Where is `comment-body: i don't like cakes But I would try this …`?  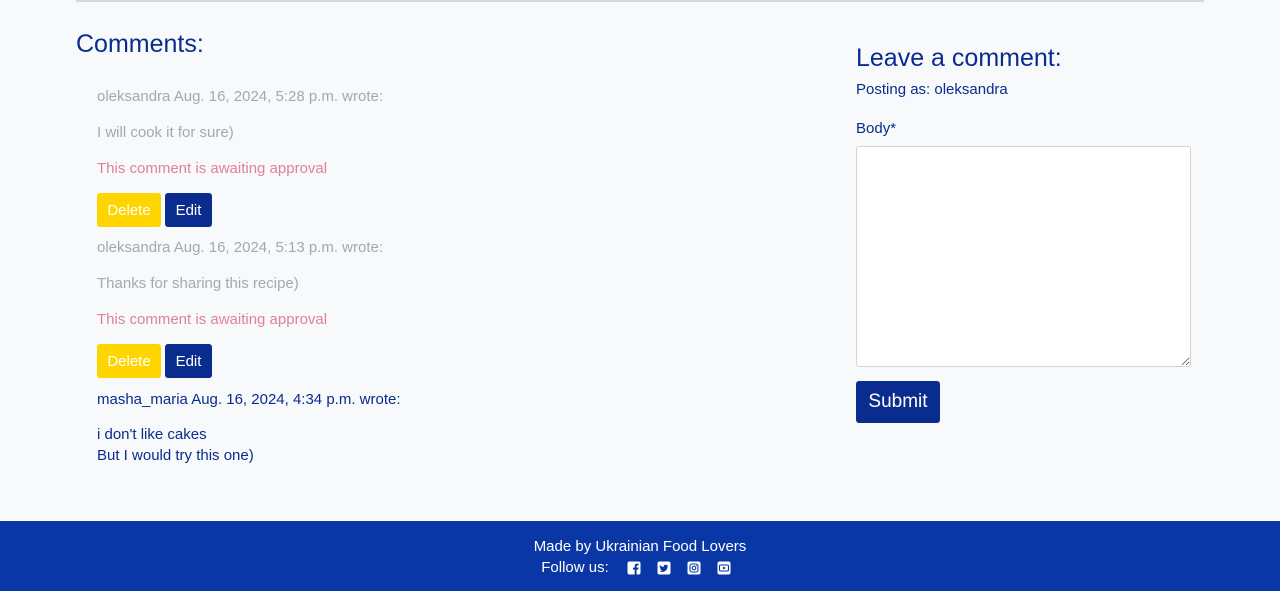 comment-body: i don't like cakes But I would try this … is located at coordinates (397, 445).